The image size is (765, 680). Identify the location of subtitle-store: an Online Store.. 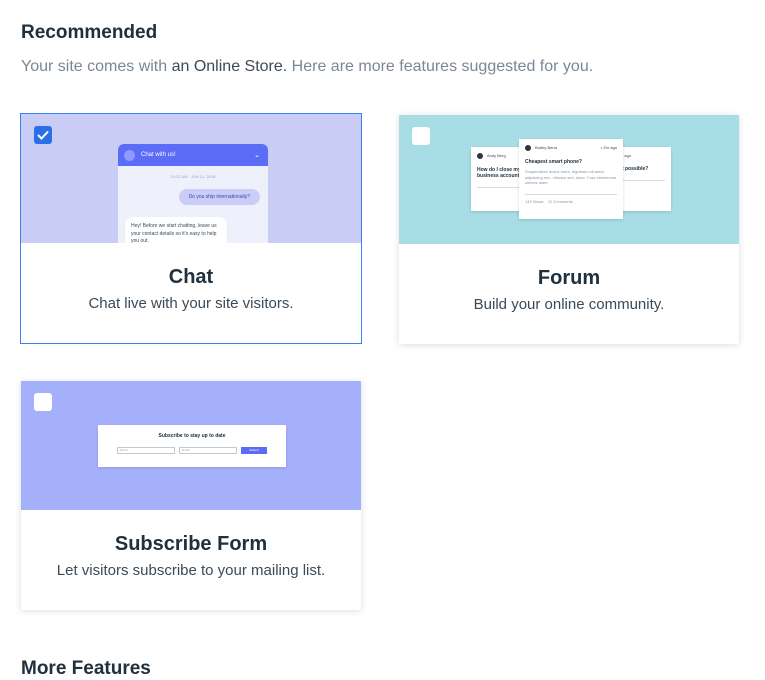
(229, 66).